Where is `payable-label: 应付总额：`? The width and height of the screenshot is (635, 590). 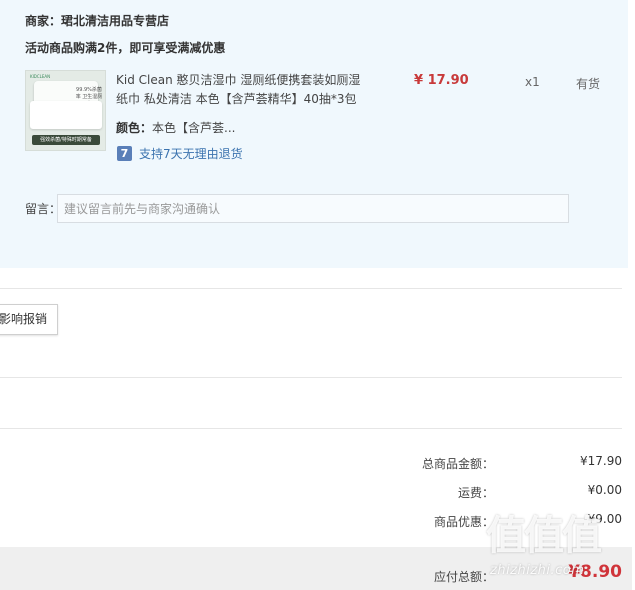
payable-label: 应付总额： is located at coordinates (463, 577).